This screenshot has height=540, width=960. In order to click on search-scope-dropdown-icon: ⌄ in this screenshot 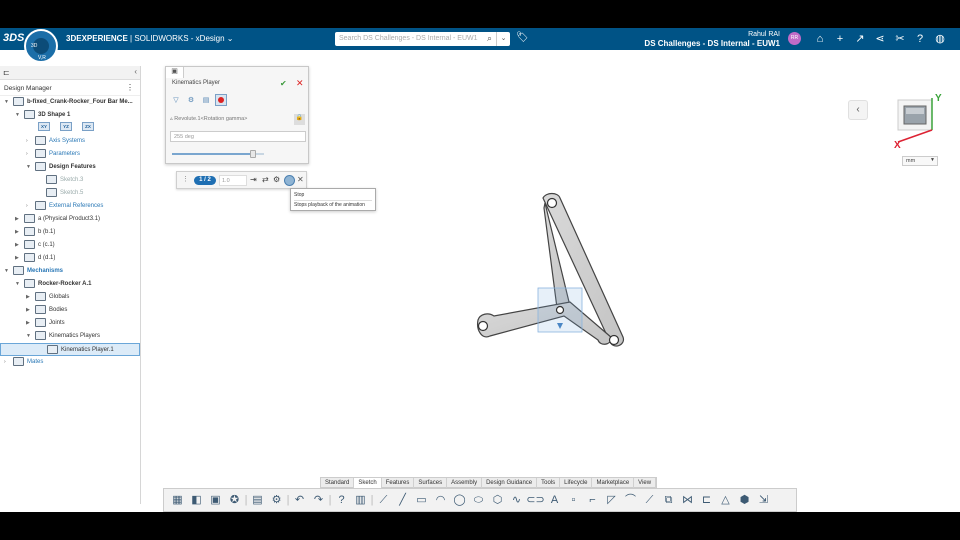, I will do `click(503, 39)`.